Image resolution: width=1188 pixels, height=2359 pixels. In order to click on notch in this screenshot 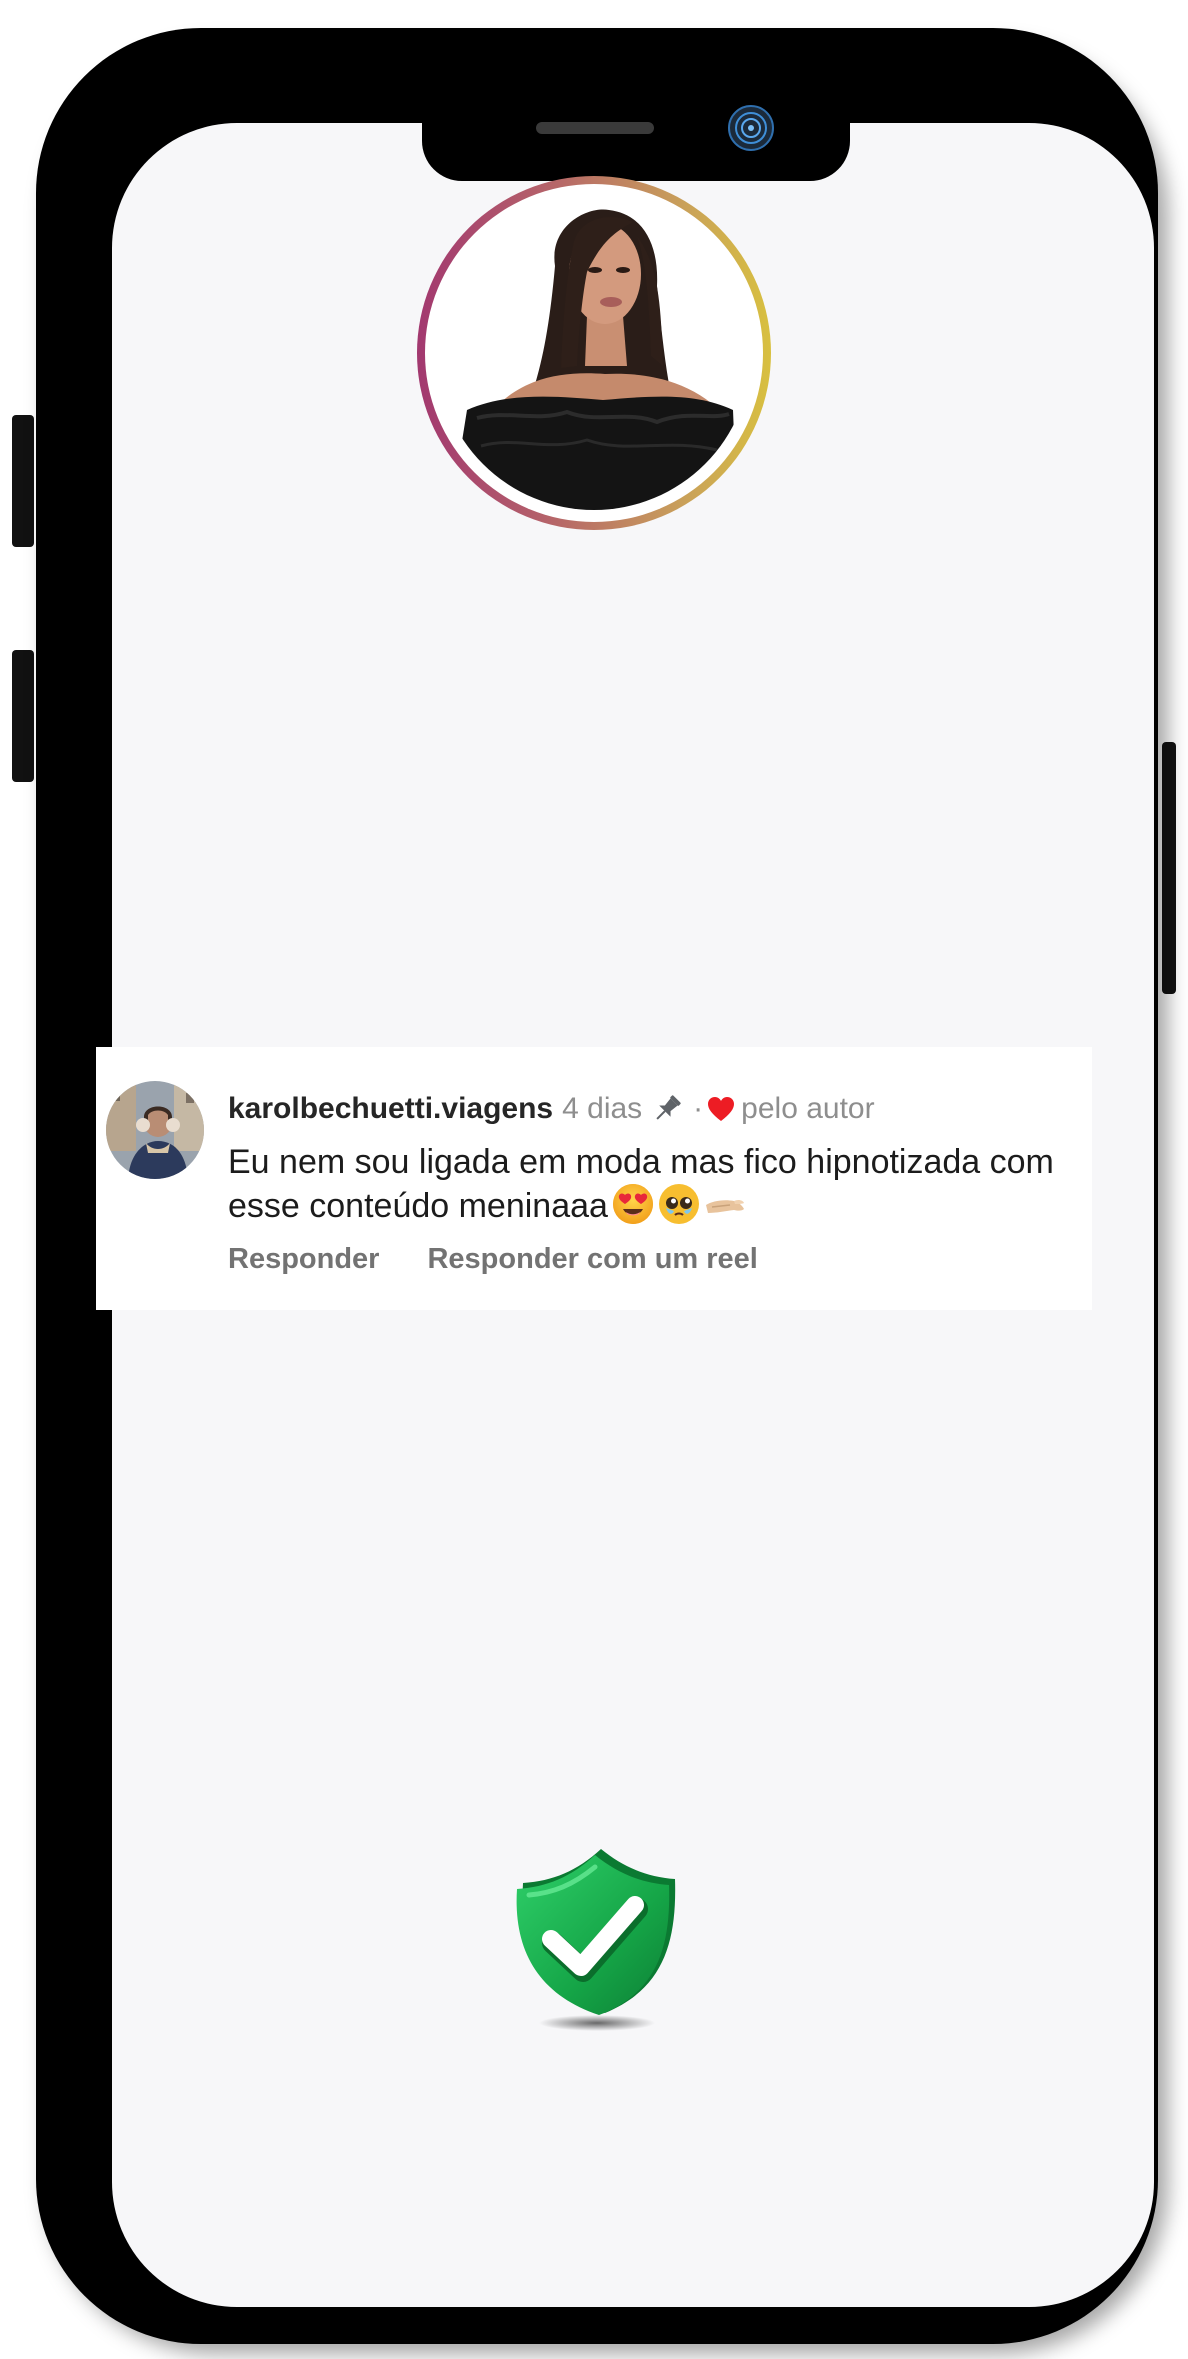, I will do `click(636, 134)`.